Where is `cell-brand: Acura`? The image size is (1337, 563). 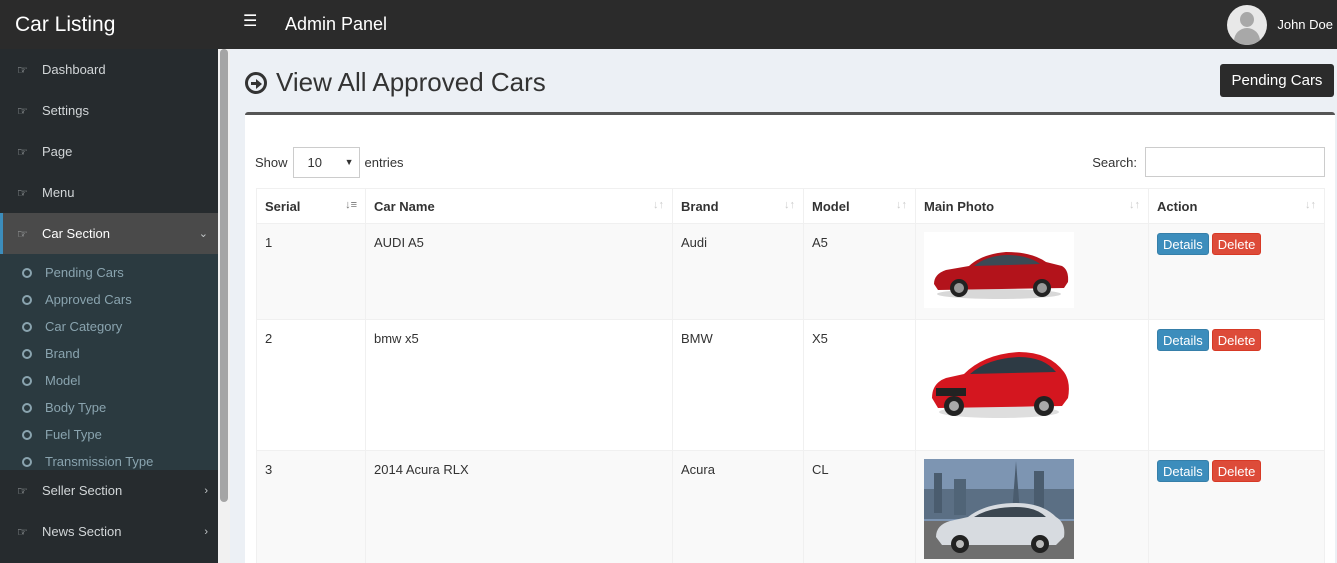
cell-brand: Acura is located at coordinates (738, 506).